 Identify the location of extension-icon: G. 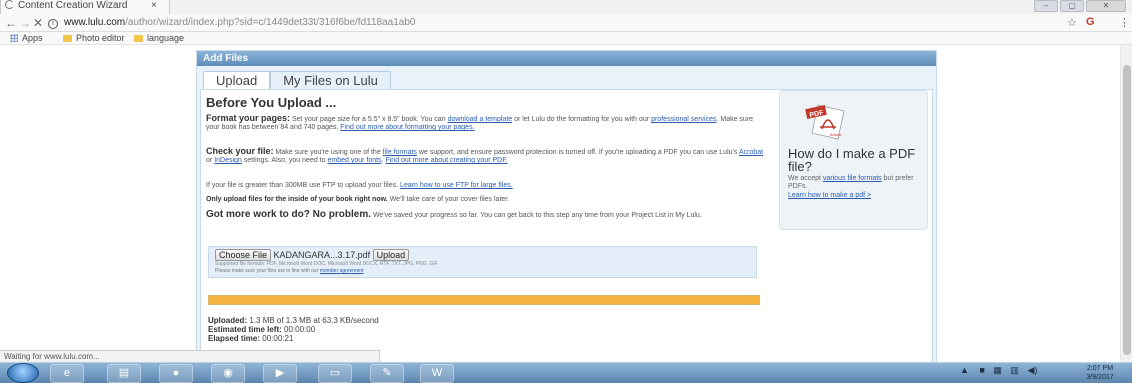
(1090, 22).